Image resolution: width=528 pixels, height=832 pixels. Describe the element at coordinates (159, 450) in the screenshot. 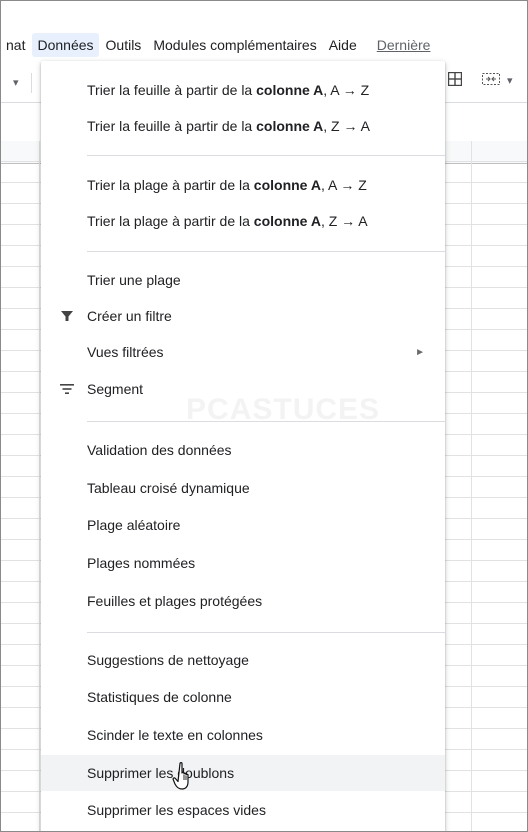

I see `label: Validation des données` at that location.